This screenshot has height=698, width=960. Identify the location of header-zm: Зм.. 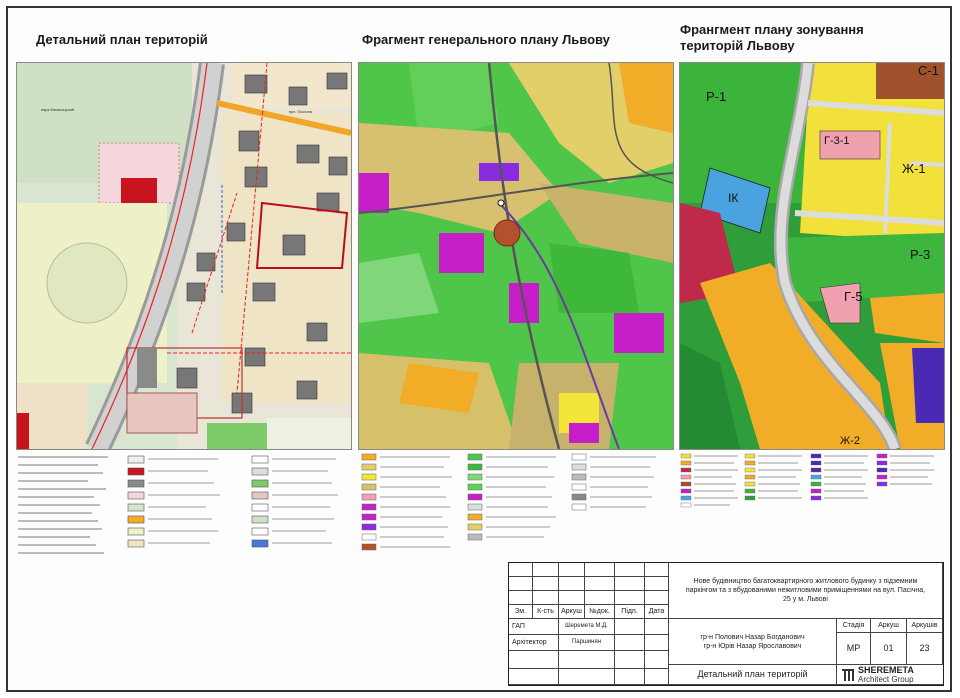
(521, 612).